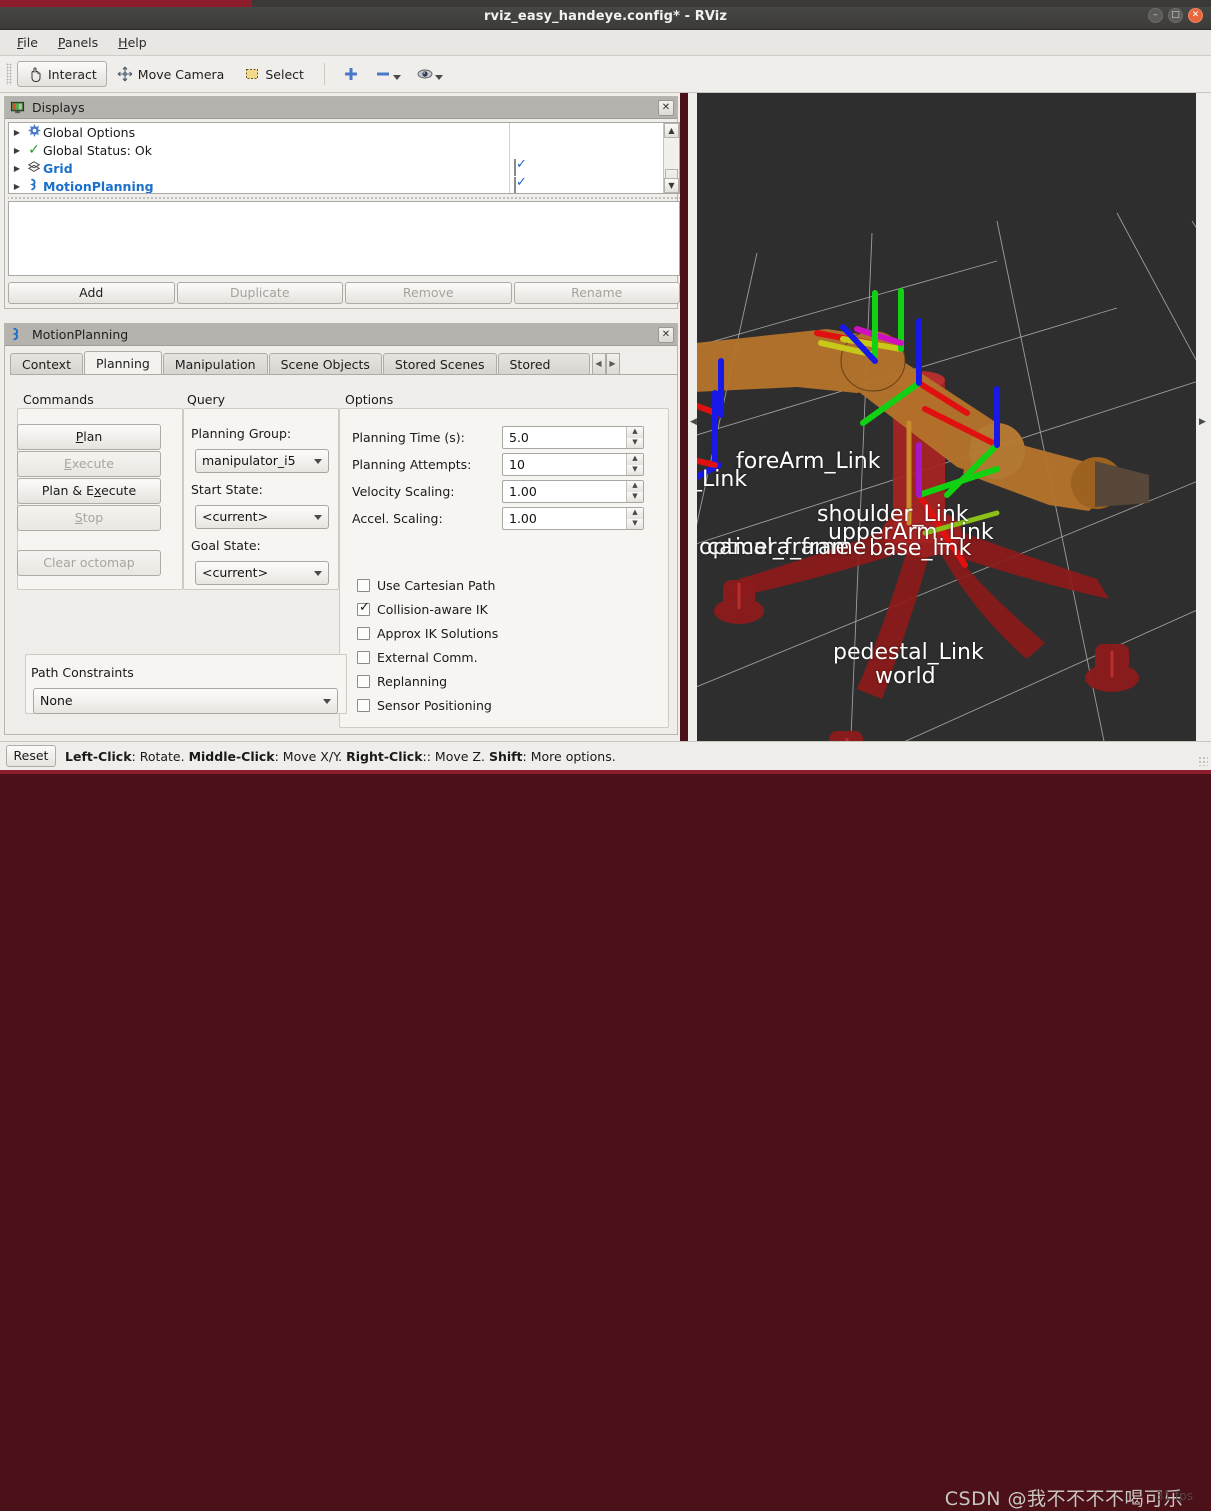  I want to click on path-constraints-combo: None, so click(185, 701).